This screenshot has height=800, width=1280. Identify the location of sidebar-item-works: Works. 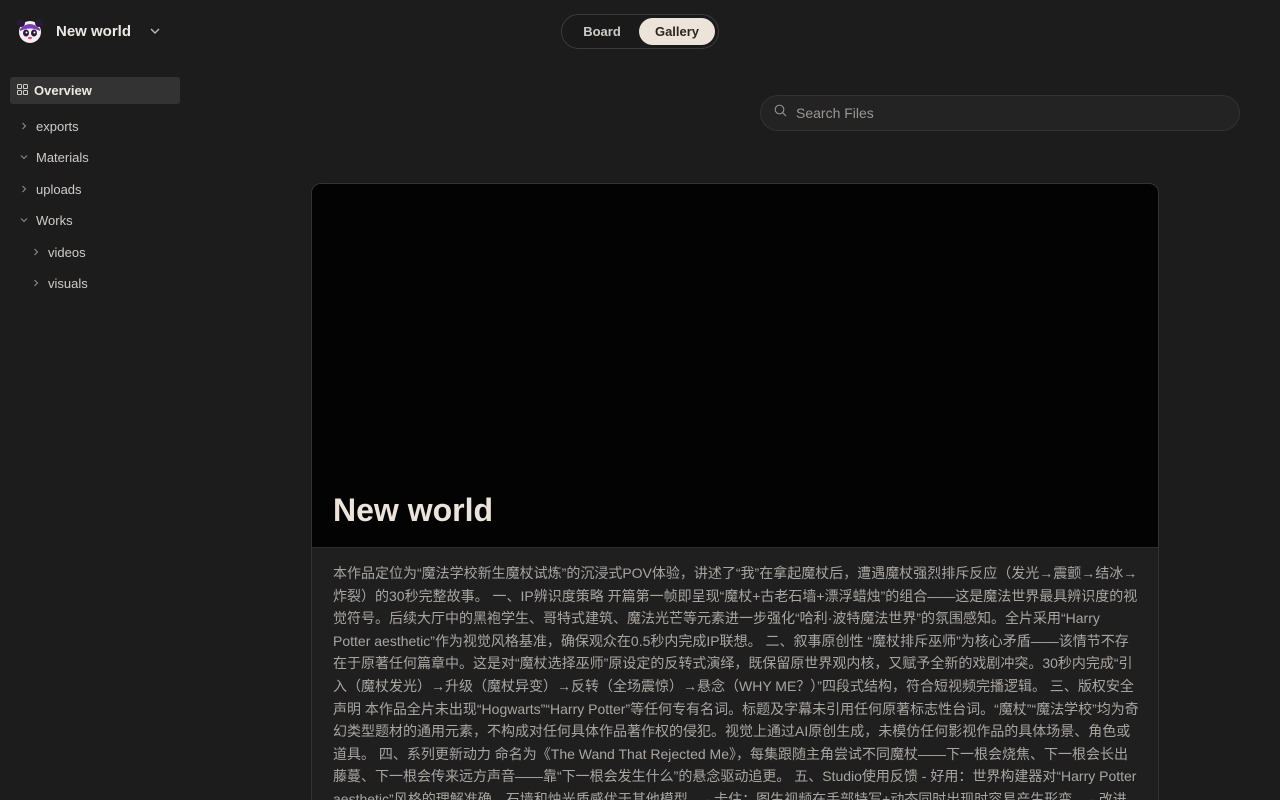
(46, 220).